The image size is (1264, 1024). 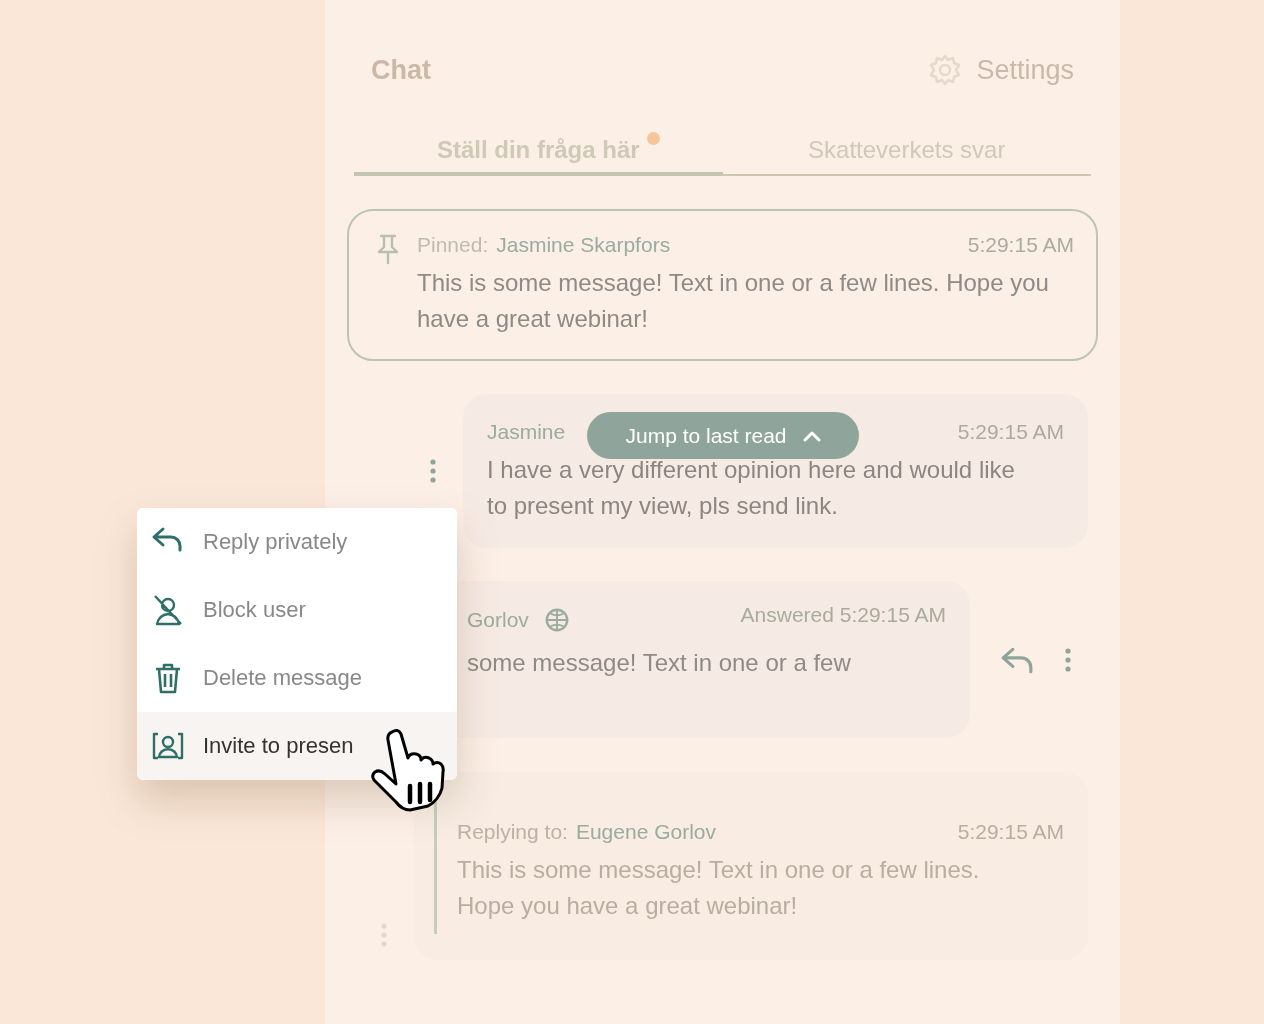 I want to click on chat-title: Chat, so click(x=401, y=70).